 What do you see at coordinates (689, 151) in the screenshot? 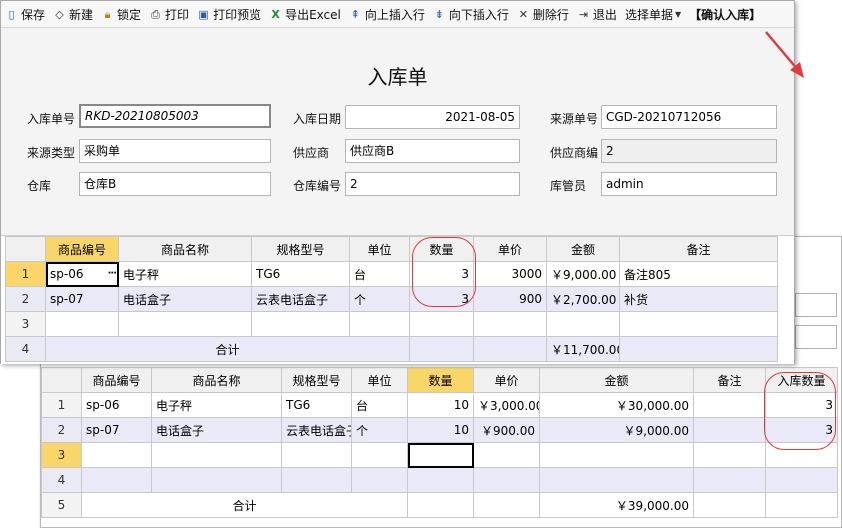
I see `supplier-code-field: 2` at bounding box center [689, 151].